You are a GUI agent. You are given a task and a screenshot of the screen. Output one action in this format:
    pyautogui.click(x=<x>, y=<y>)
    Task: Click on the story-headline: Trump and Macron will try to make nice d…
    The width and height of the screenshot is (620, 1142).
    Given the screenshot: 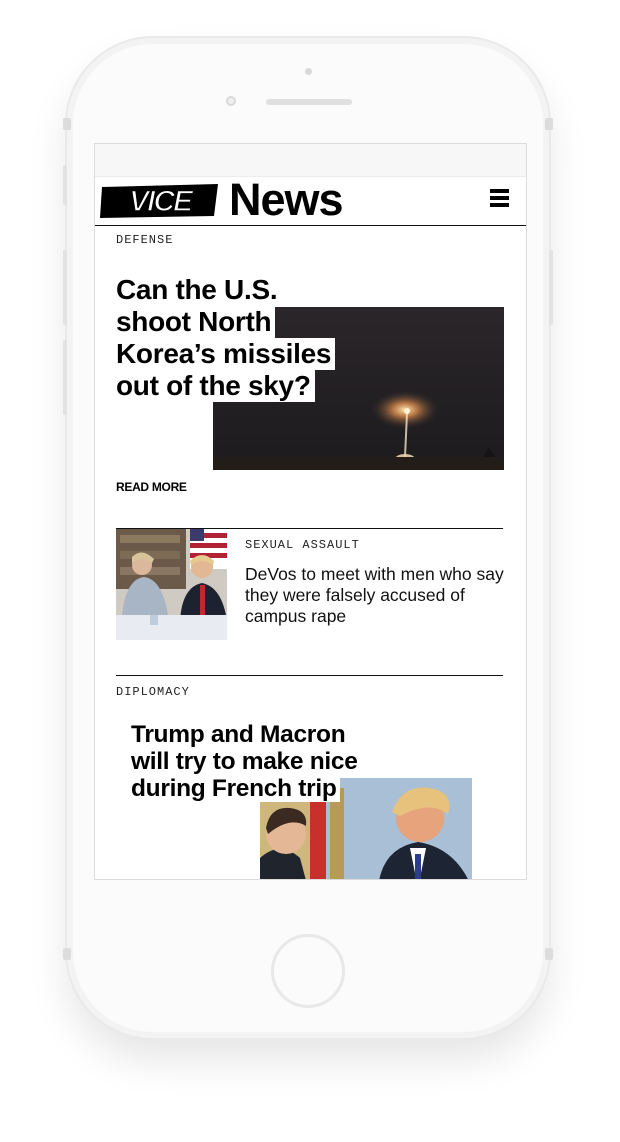 What is the action you would take?
    pyautogui.click(x=246, y=761)
    